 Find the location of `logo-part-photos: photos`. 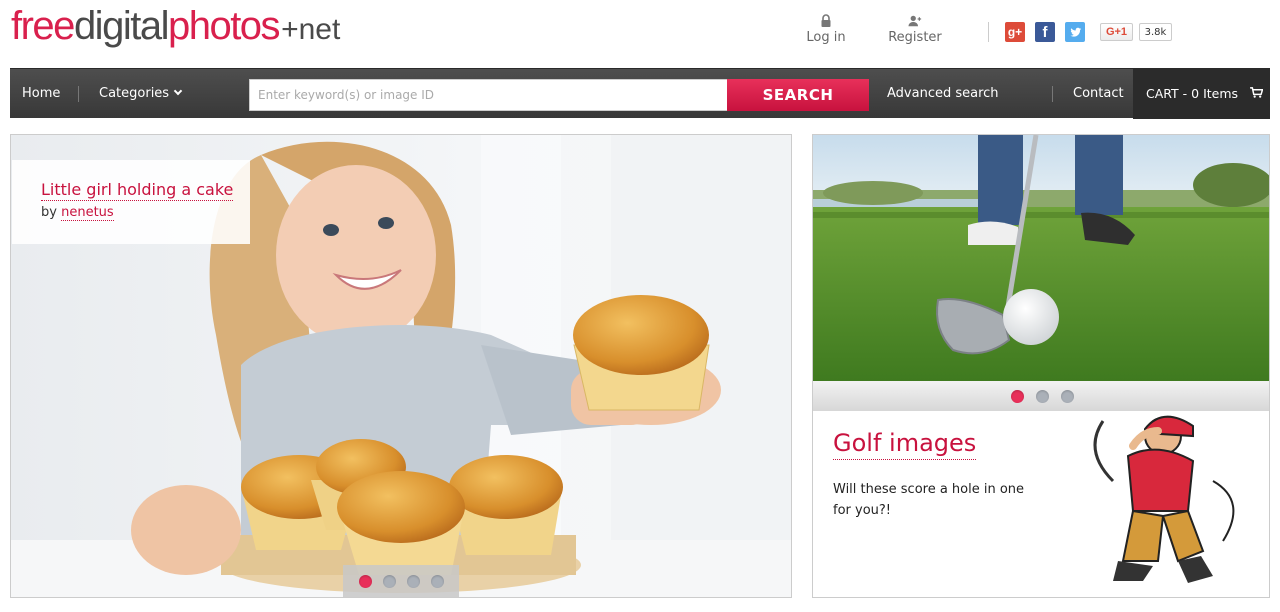

logo-part-photos: photos is located at coordinates (224, 26).